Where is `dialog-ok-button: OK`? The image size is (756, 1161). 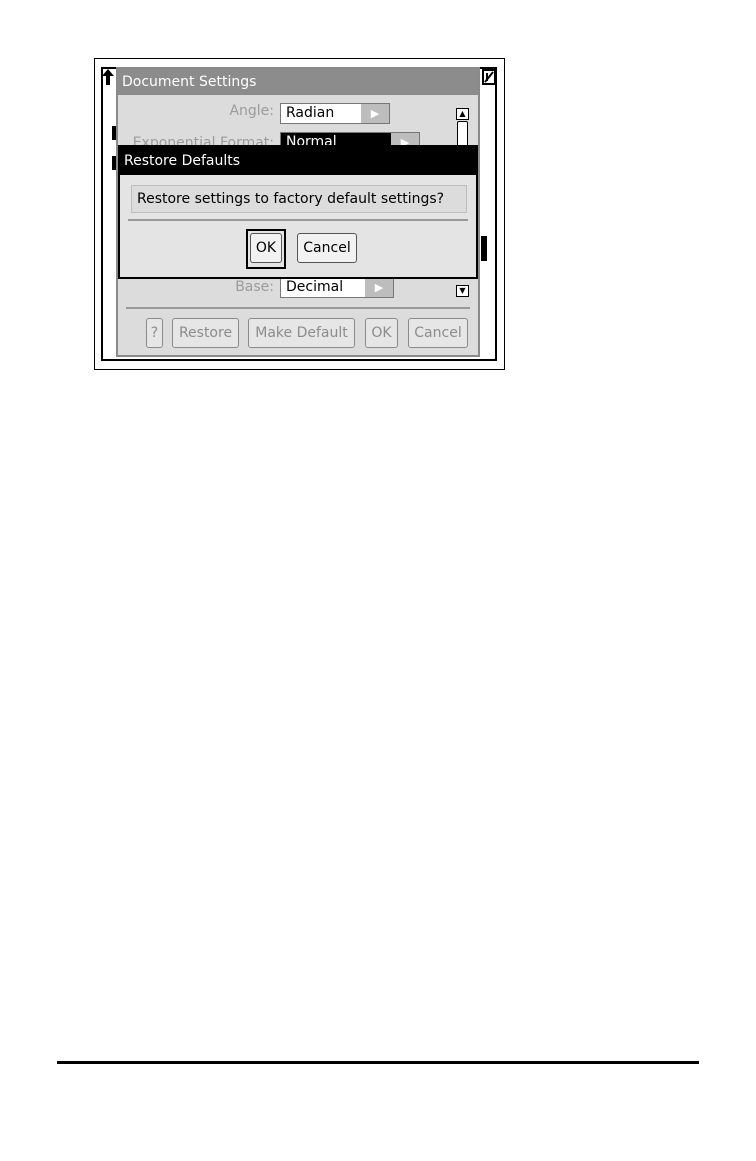
dialog-ok-button: OK is located at coordinates (266, 248).